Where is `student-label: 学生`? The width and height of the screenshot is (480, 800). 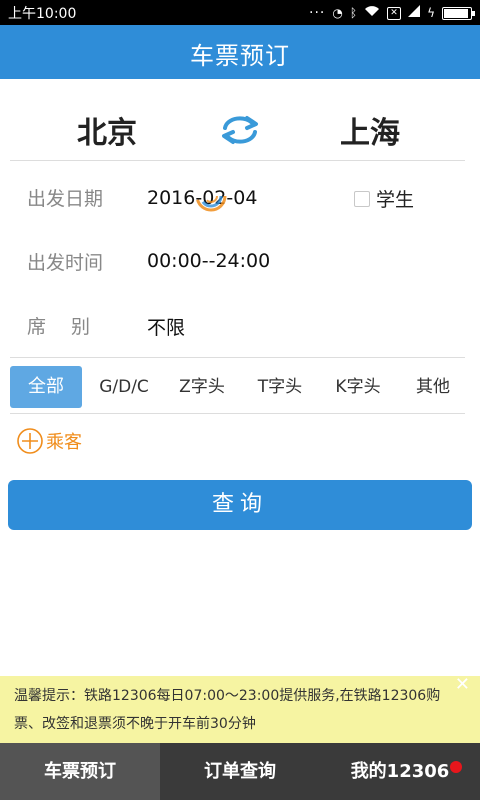
student-label: 学生 is located at coordinates (395, 200).